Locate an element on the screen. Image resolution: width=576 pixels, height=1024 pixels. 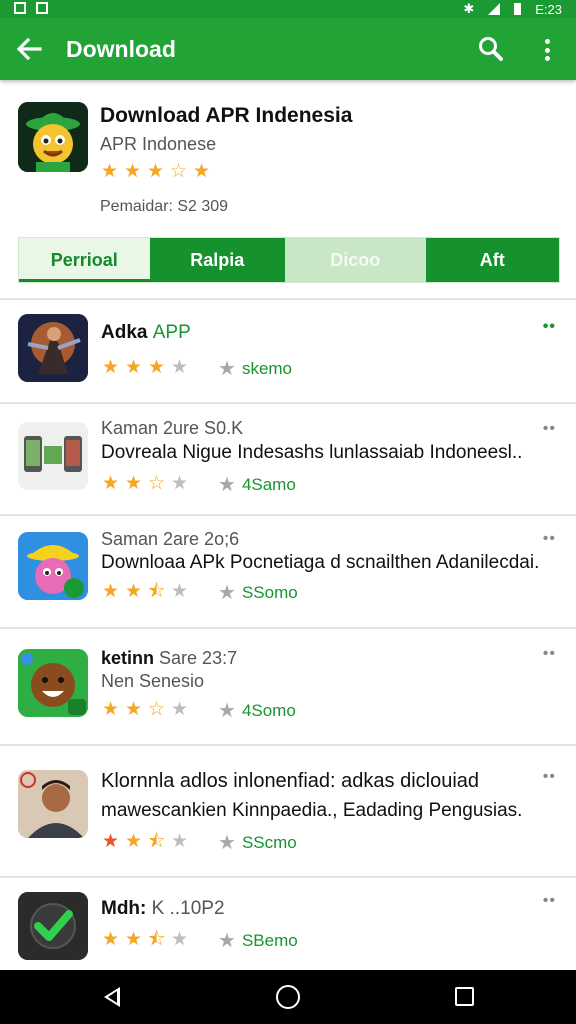
review-count: SBemo is located at coordinates (269, 940).